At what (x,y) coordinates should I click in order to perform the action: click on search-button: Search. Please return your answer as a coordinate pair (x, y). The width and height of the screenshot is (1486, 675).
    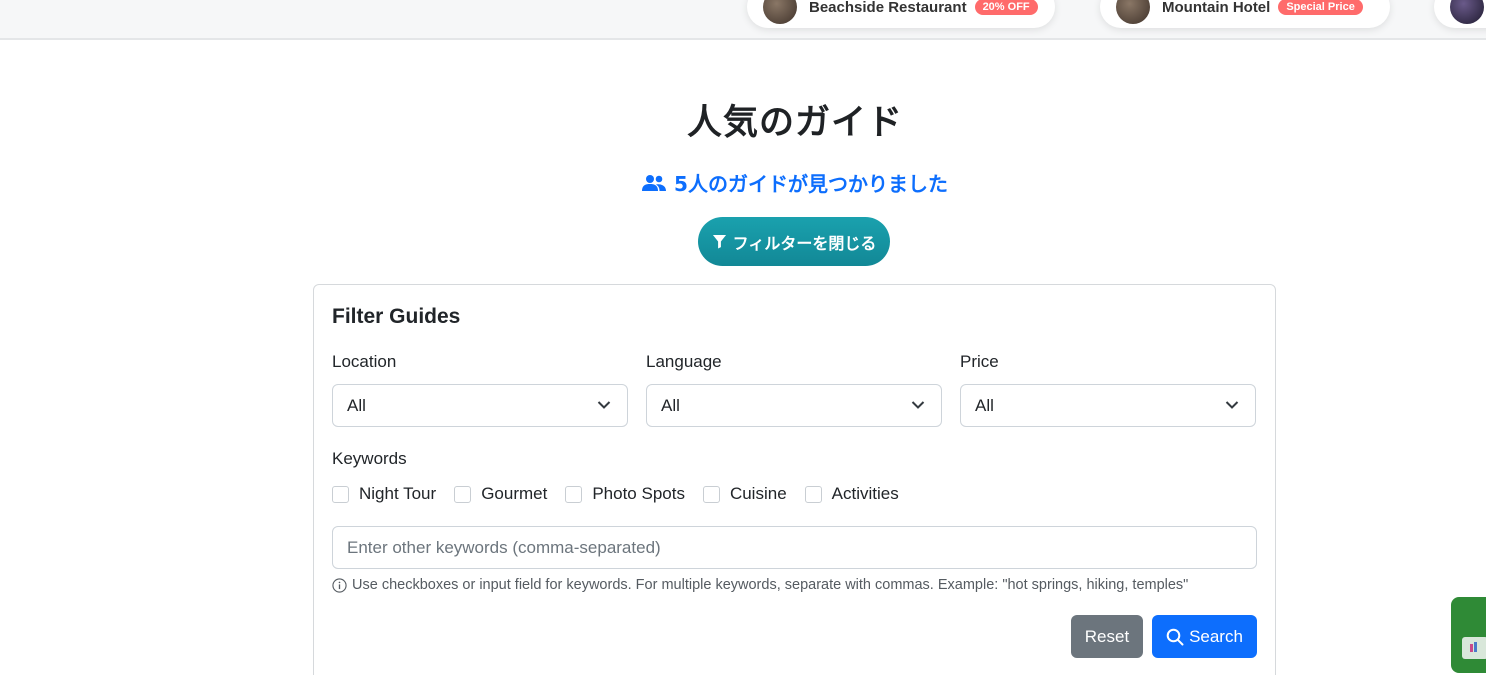
    Looking at the image, I should click on (1204, 636).